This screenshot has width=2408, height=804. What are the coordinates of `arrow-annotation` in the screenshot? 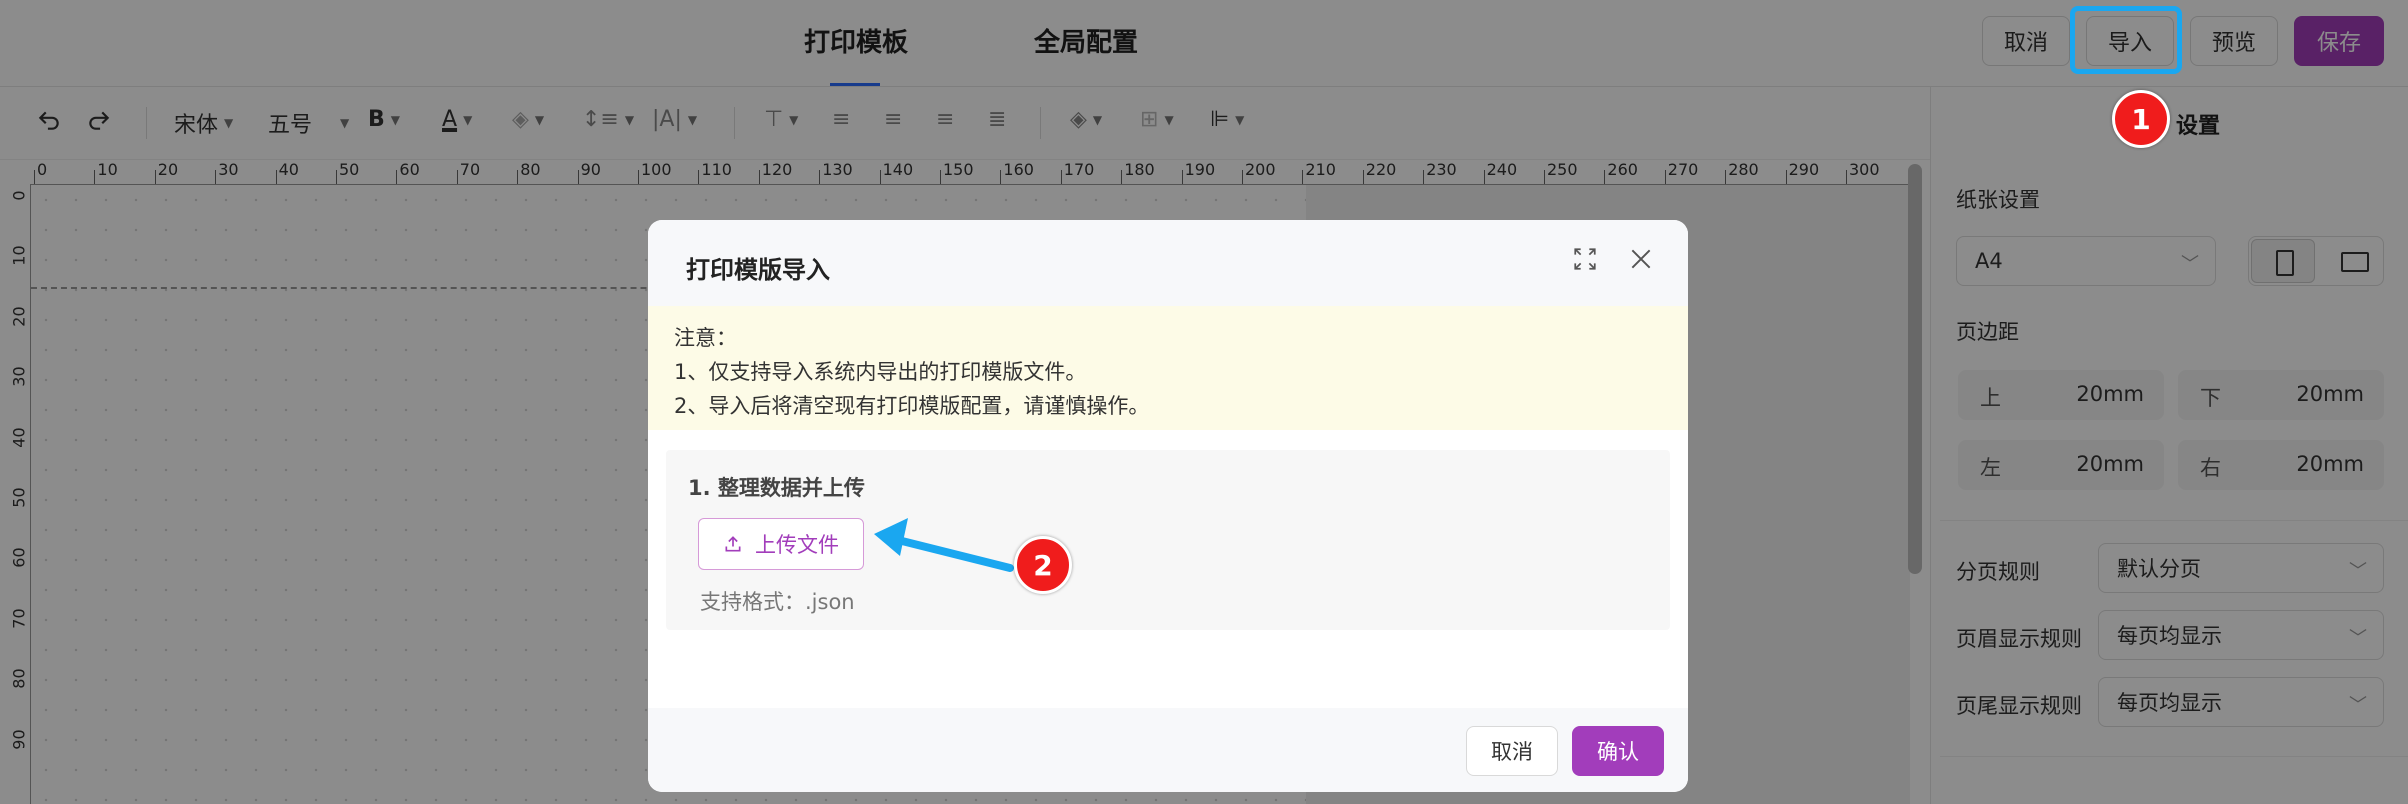 It's located at (944, 545).